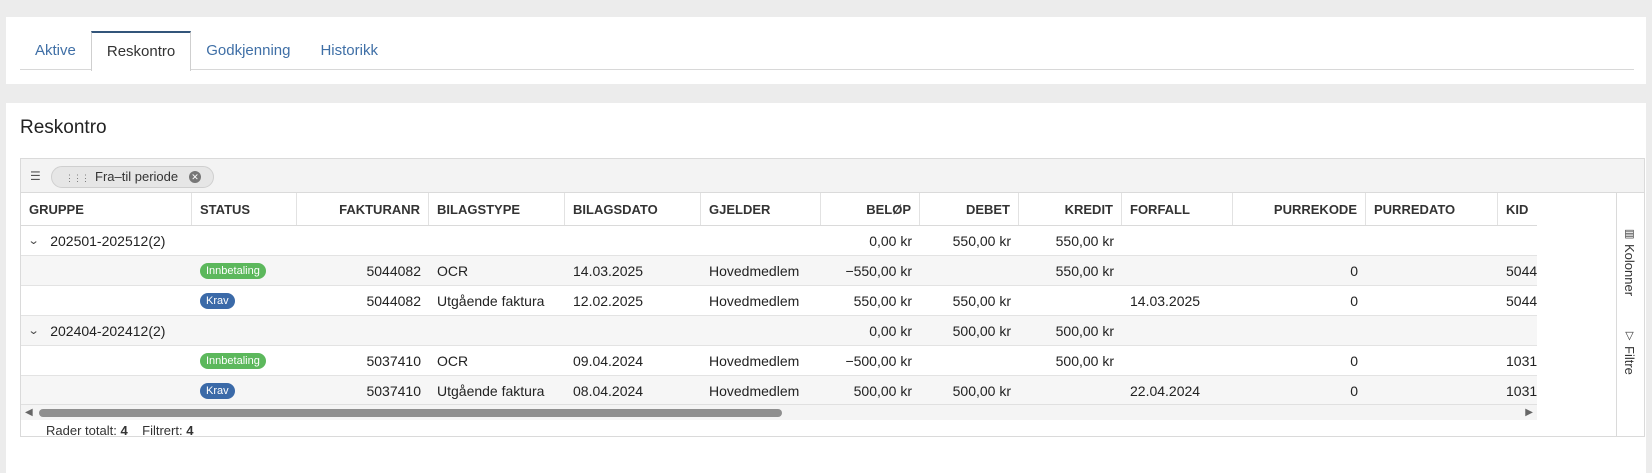 The height and width of the screenshot is (473, 1652). I want to click on scroll-left-icon: ◀, so click(29, 412).